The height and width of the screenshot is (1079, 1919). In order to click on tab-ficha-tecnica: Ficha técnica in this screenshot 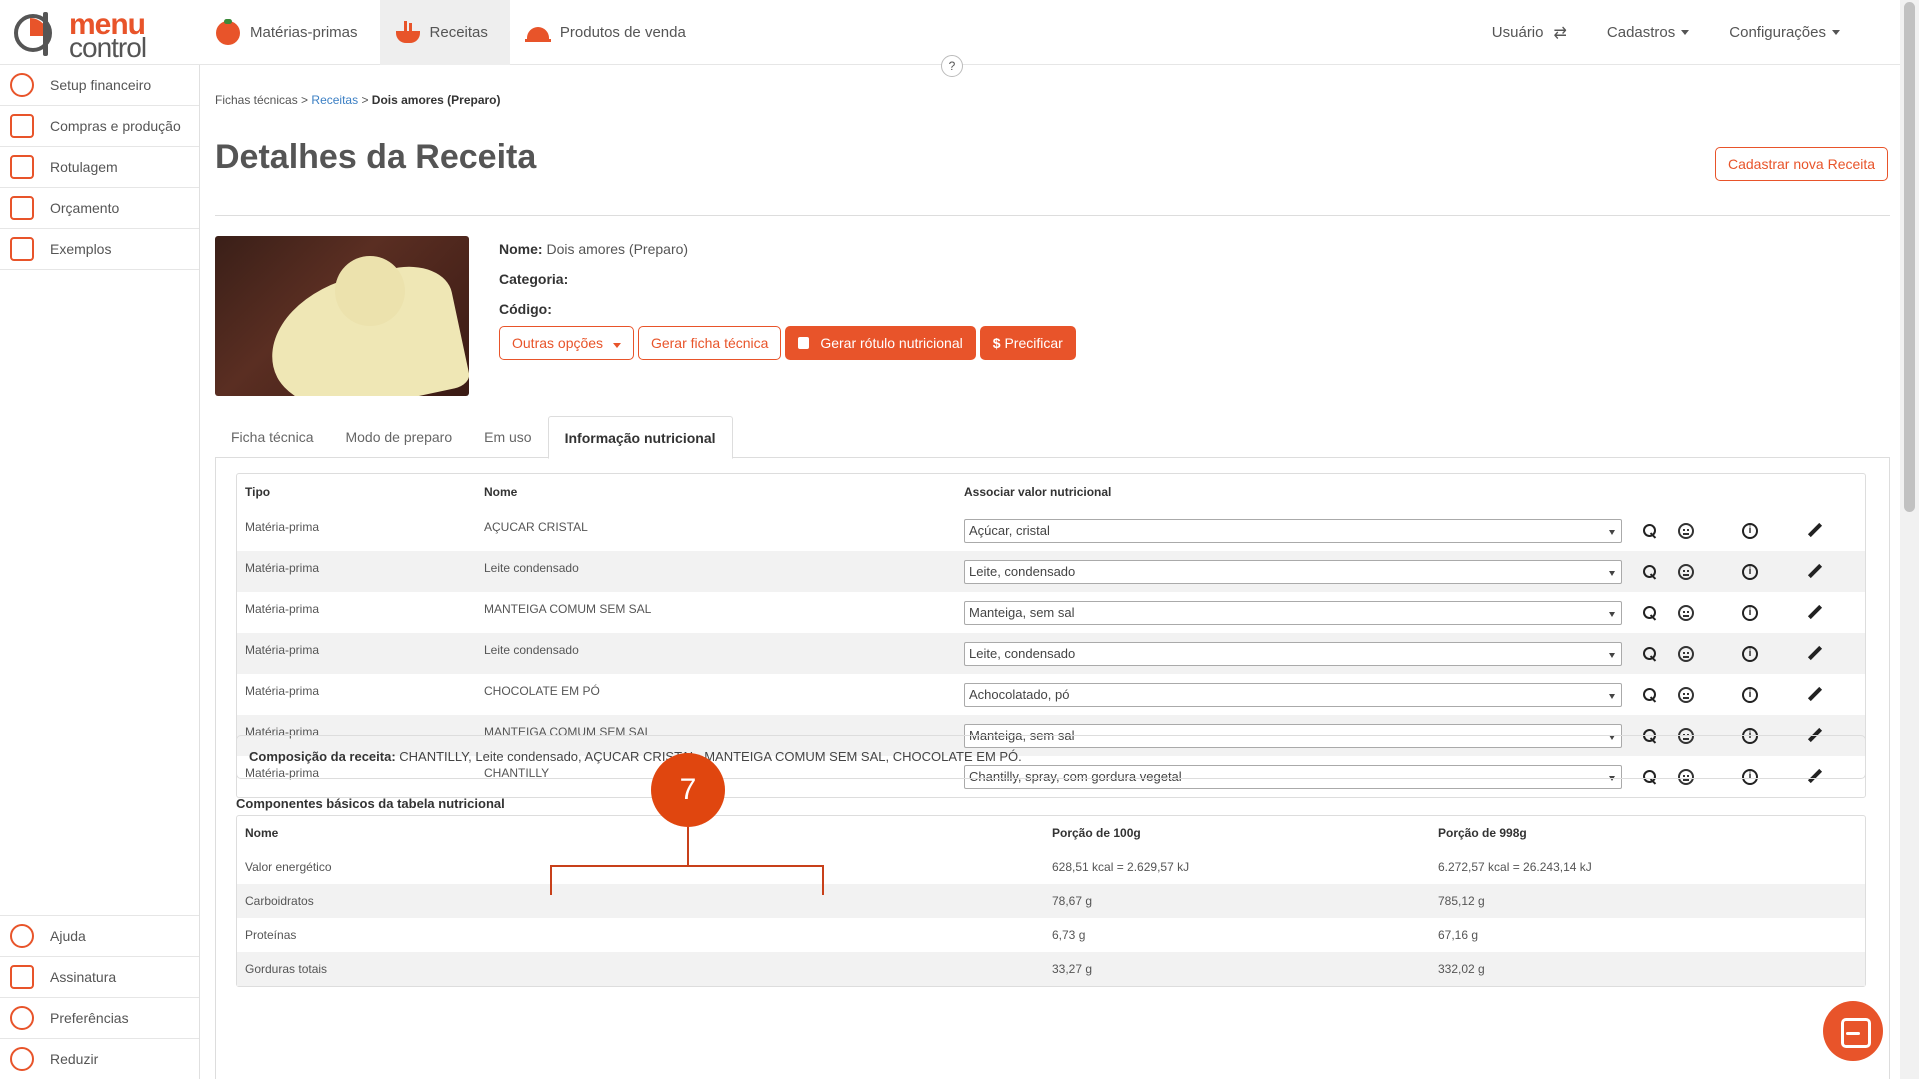, I will do `click(272, 437)`.